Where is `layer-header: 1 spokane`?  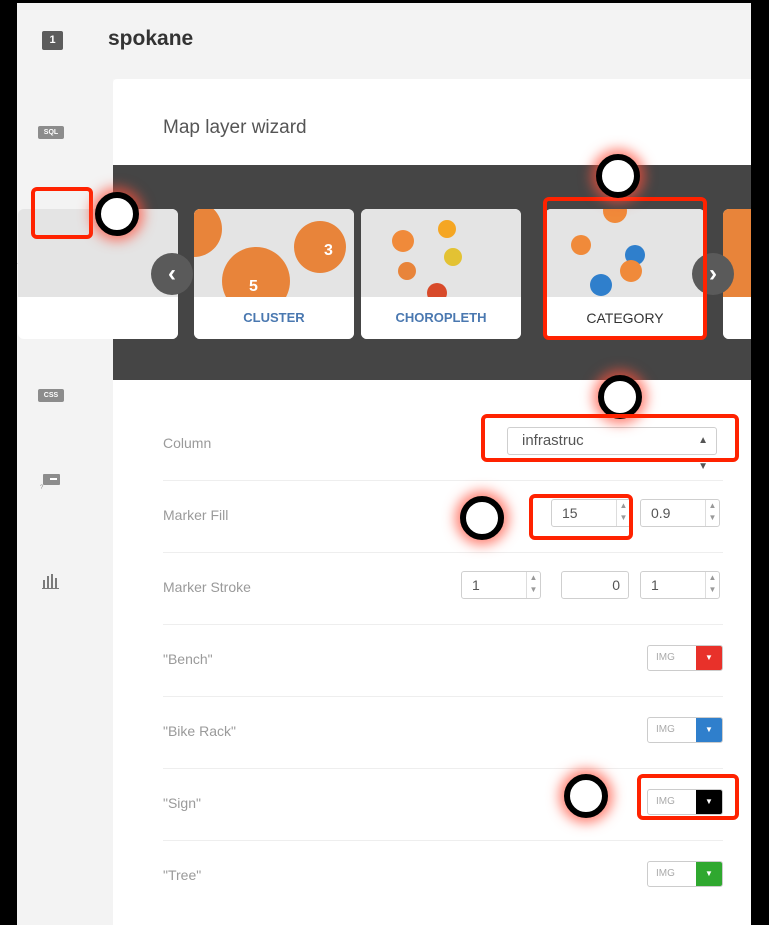
layer-header: 1 spokane is located at coordinates (384, 41).